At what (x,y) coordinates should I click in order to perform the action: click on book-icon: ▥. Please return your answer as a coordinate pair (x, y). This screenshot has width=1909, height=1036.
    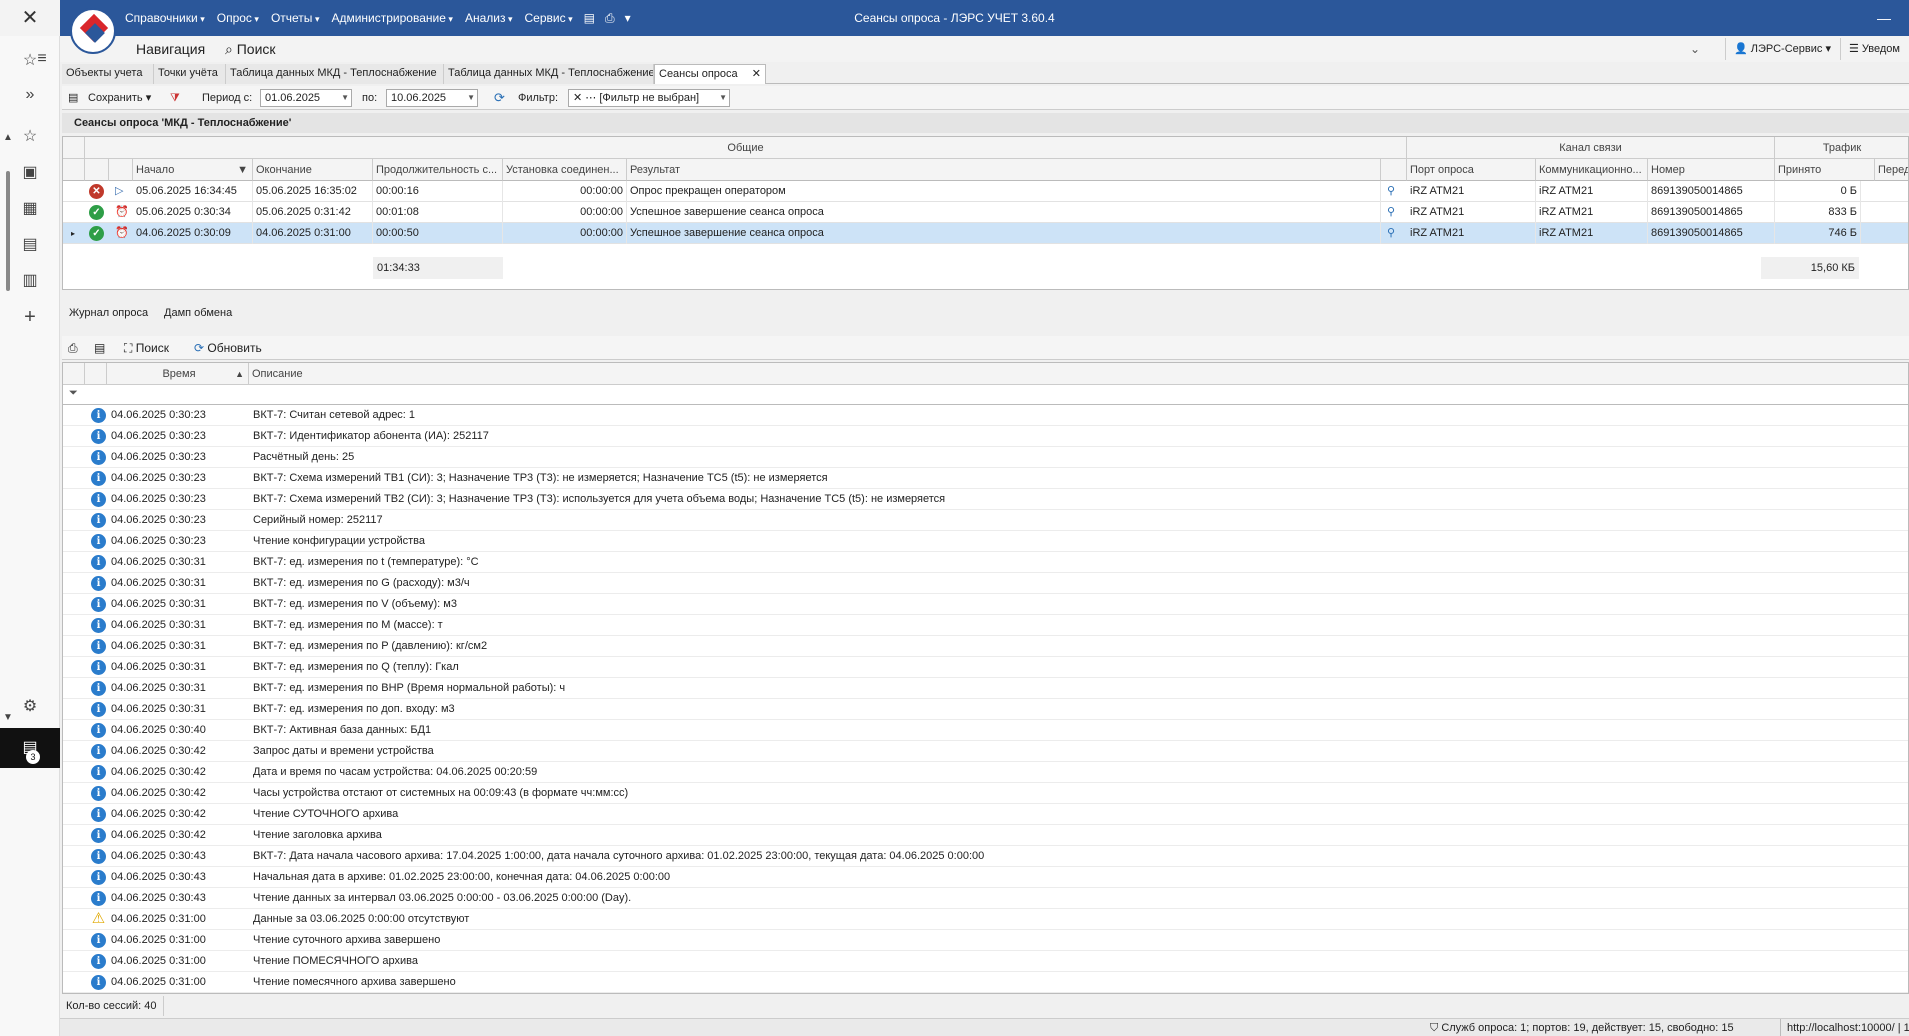
    Looking at the image, I should click on (30, 280).